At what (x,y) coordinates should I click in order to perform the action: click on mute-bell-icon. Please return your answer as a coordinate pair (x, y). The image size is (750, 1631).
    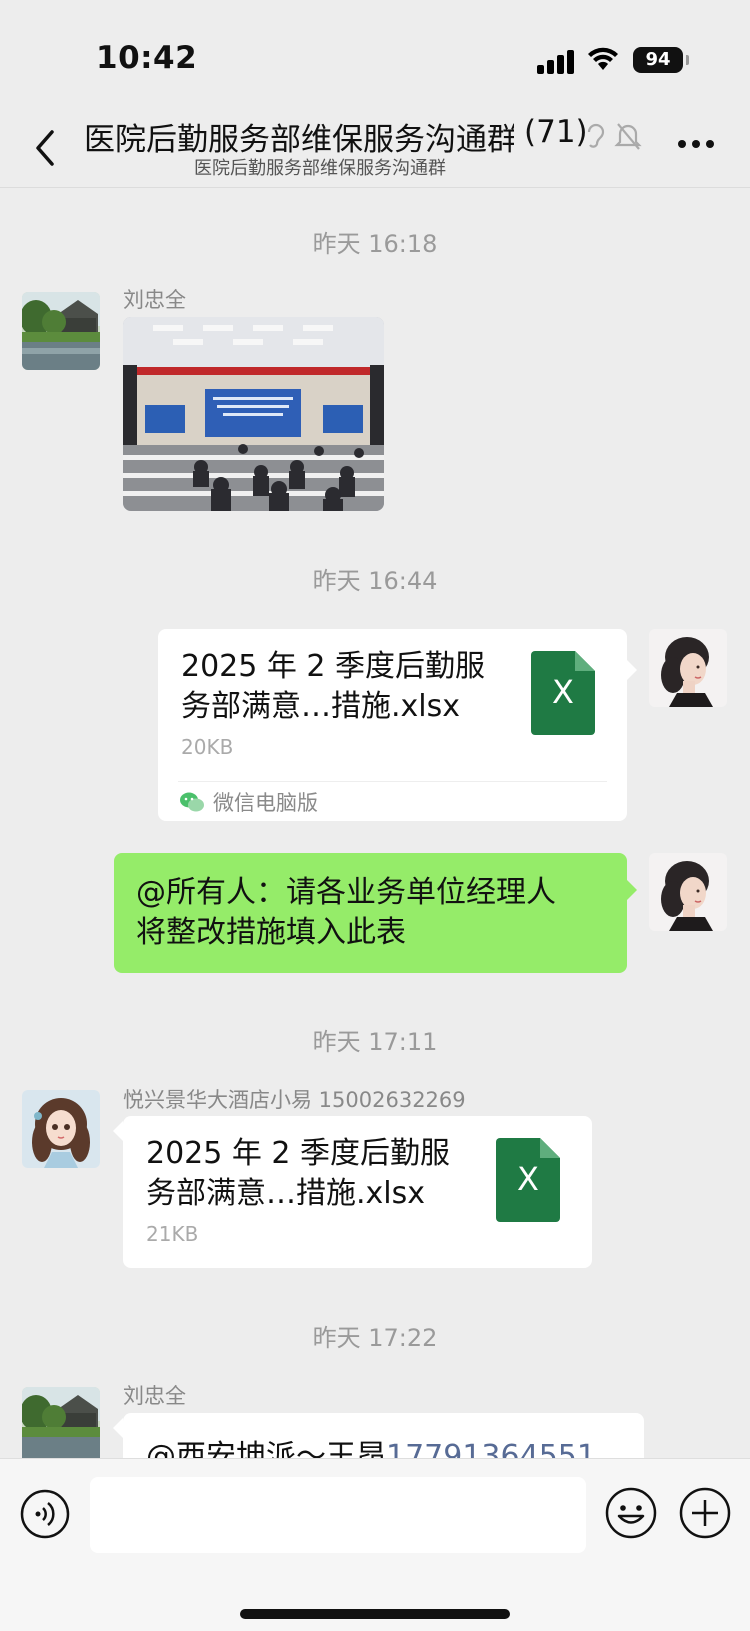
    Looking at the image, I should click on (628, 136).